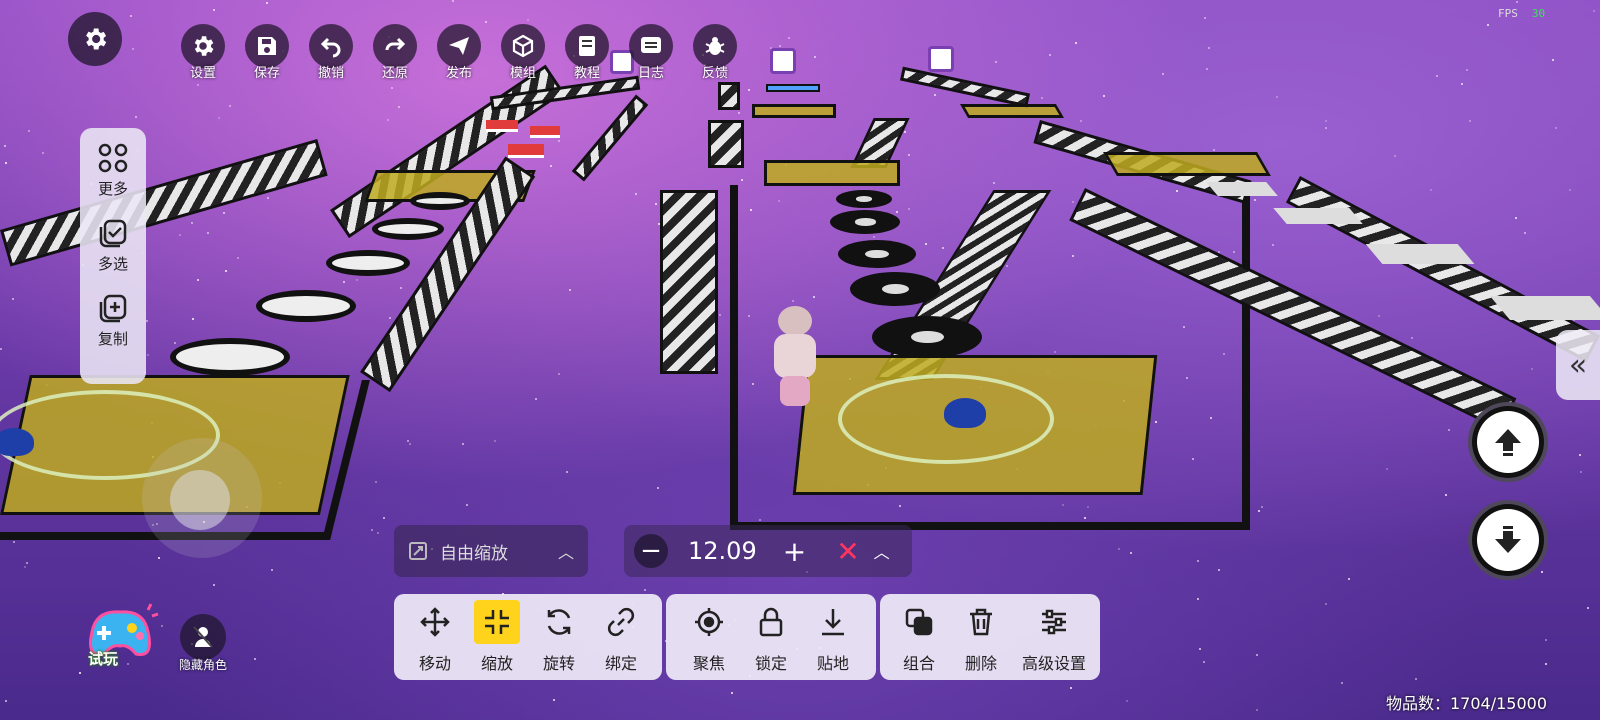 Image resolution: width=1600 pixels, height=720 pixels. Describe the element at coordinates (267, 52) in the screenshot. I see `toolbar-save: 保存` at that location.